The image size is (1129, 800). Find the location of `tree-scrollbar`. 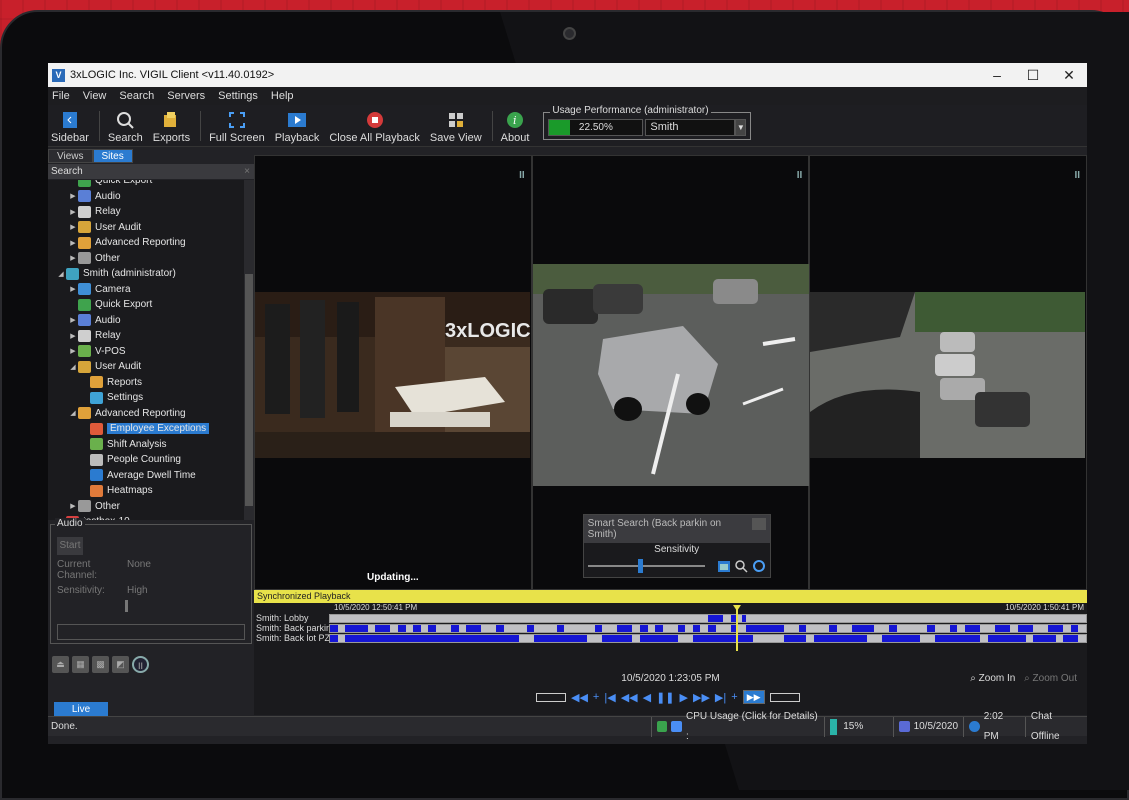

tree-scrollbar is located at coordinates (249, 350).